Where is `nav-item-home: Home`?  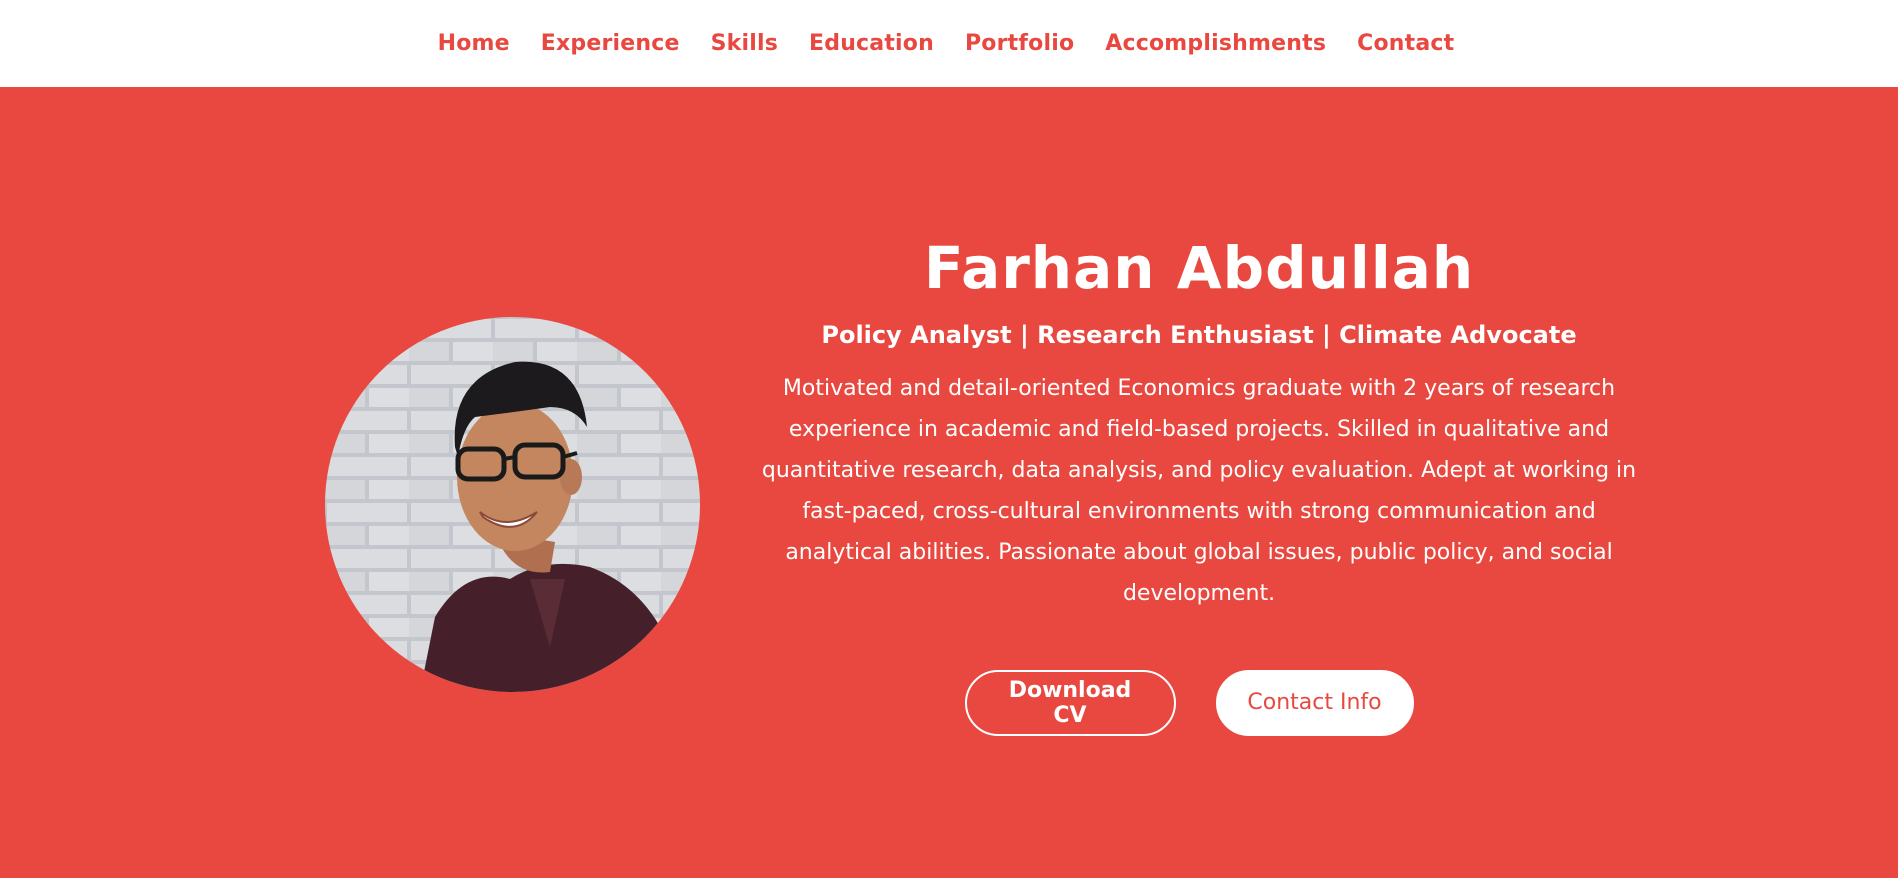 nav-item-home: Home is located at coordinates (474, 43).